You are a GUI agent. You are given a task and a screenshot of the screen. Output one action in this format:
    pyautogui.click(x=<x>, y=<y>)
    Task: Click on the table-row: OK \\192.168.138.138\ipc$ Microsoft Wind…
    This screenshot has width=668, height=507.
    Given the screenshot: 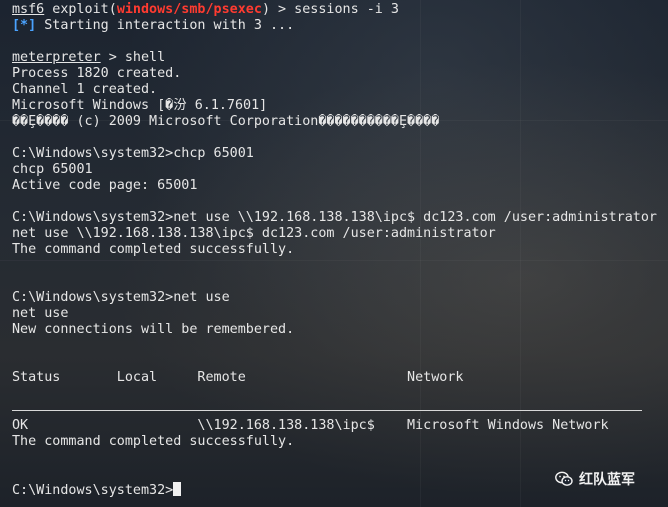 What is the action you would take?
    pyautogui.click(x=310, y=425)
    